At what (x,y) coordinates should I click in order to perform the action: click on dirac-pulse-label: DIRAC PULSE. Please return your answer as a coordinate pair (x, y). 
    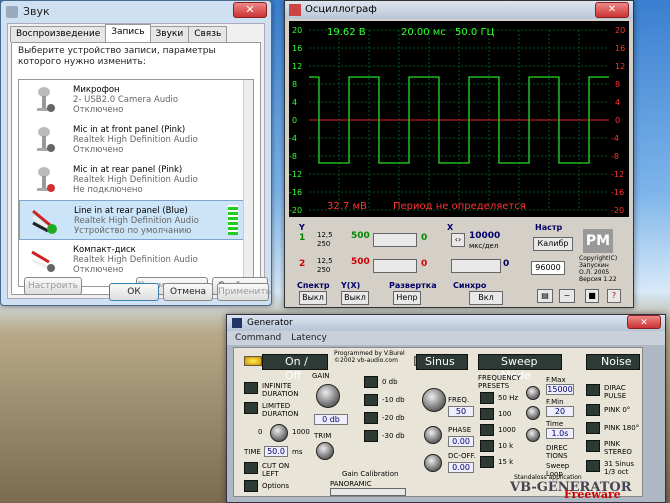
    Looking at the image, I should click on (615, 392).